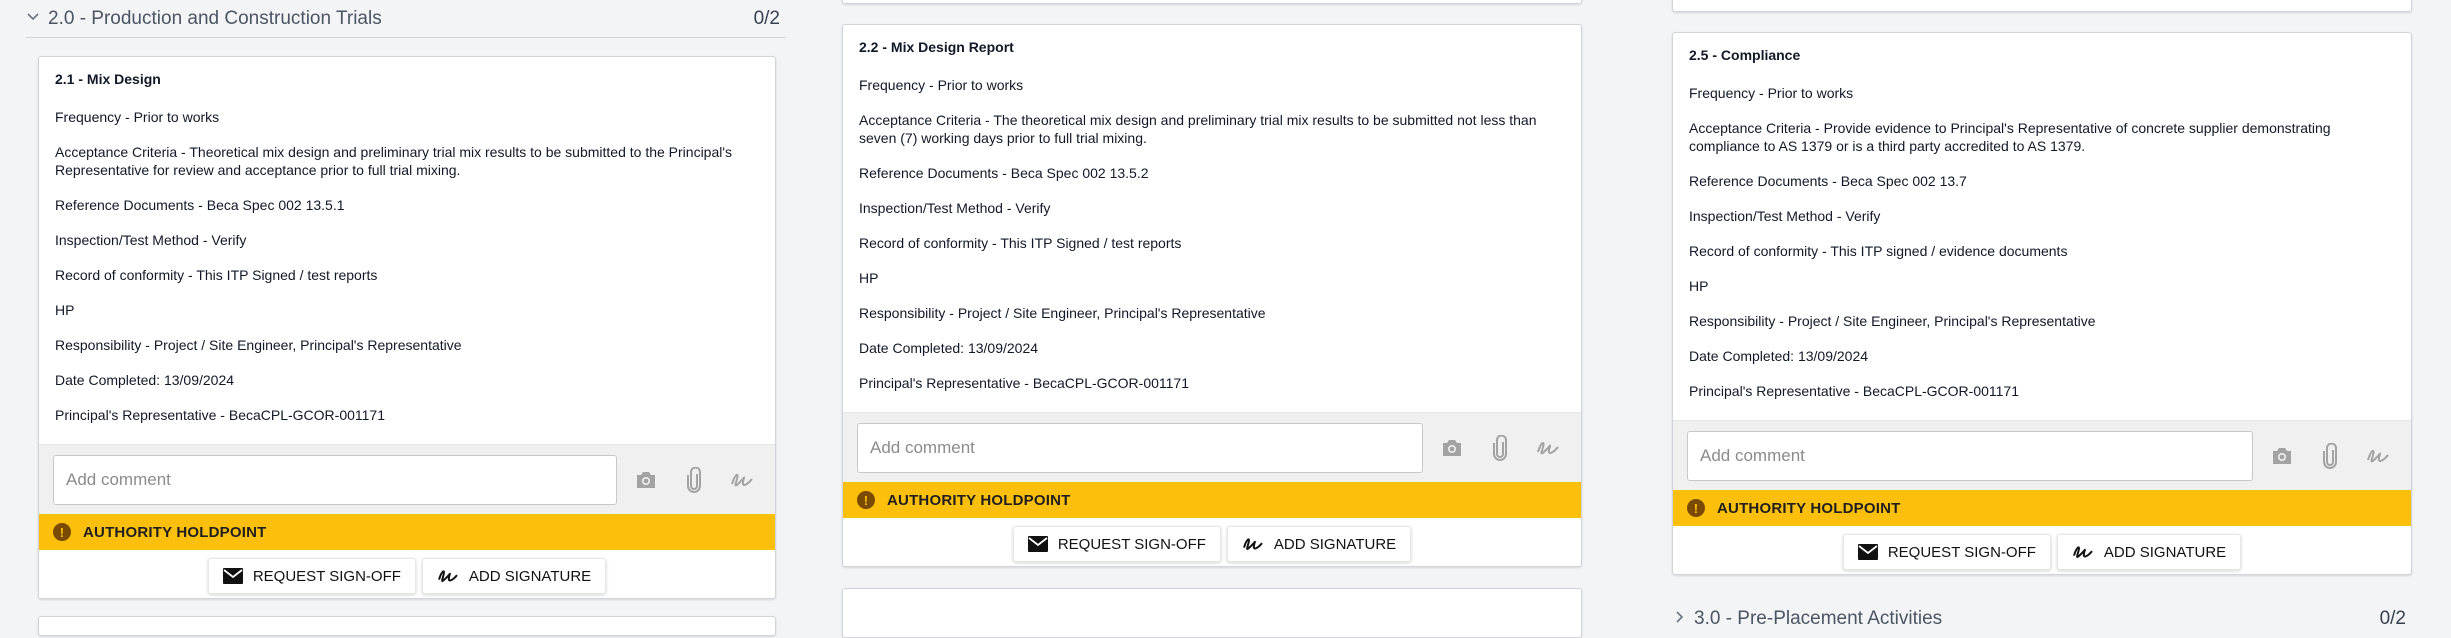 The width and height of the screenshot is (2451, 638). Describe the element at coordinates (215, 18) in the screenshot. I see `section-title: 2.0 - Production and Construction Trials` at that location.